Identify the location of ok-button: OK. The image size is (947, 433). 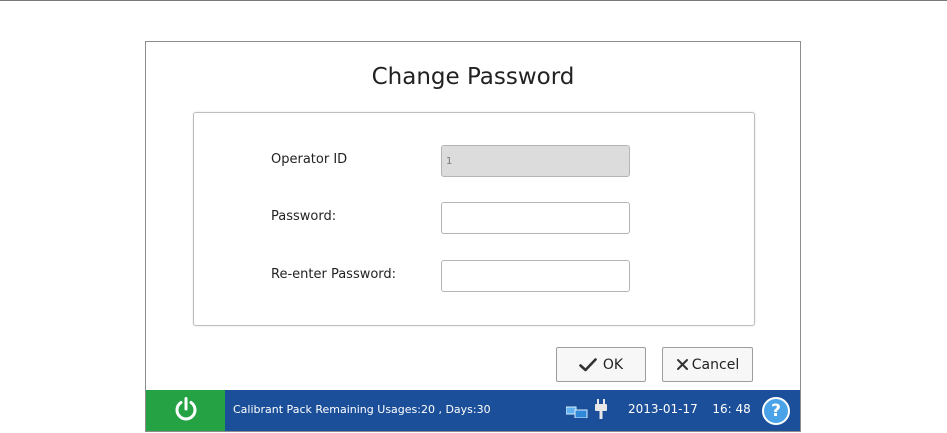
(601, 364).